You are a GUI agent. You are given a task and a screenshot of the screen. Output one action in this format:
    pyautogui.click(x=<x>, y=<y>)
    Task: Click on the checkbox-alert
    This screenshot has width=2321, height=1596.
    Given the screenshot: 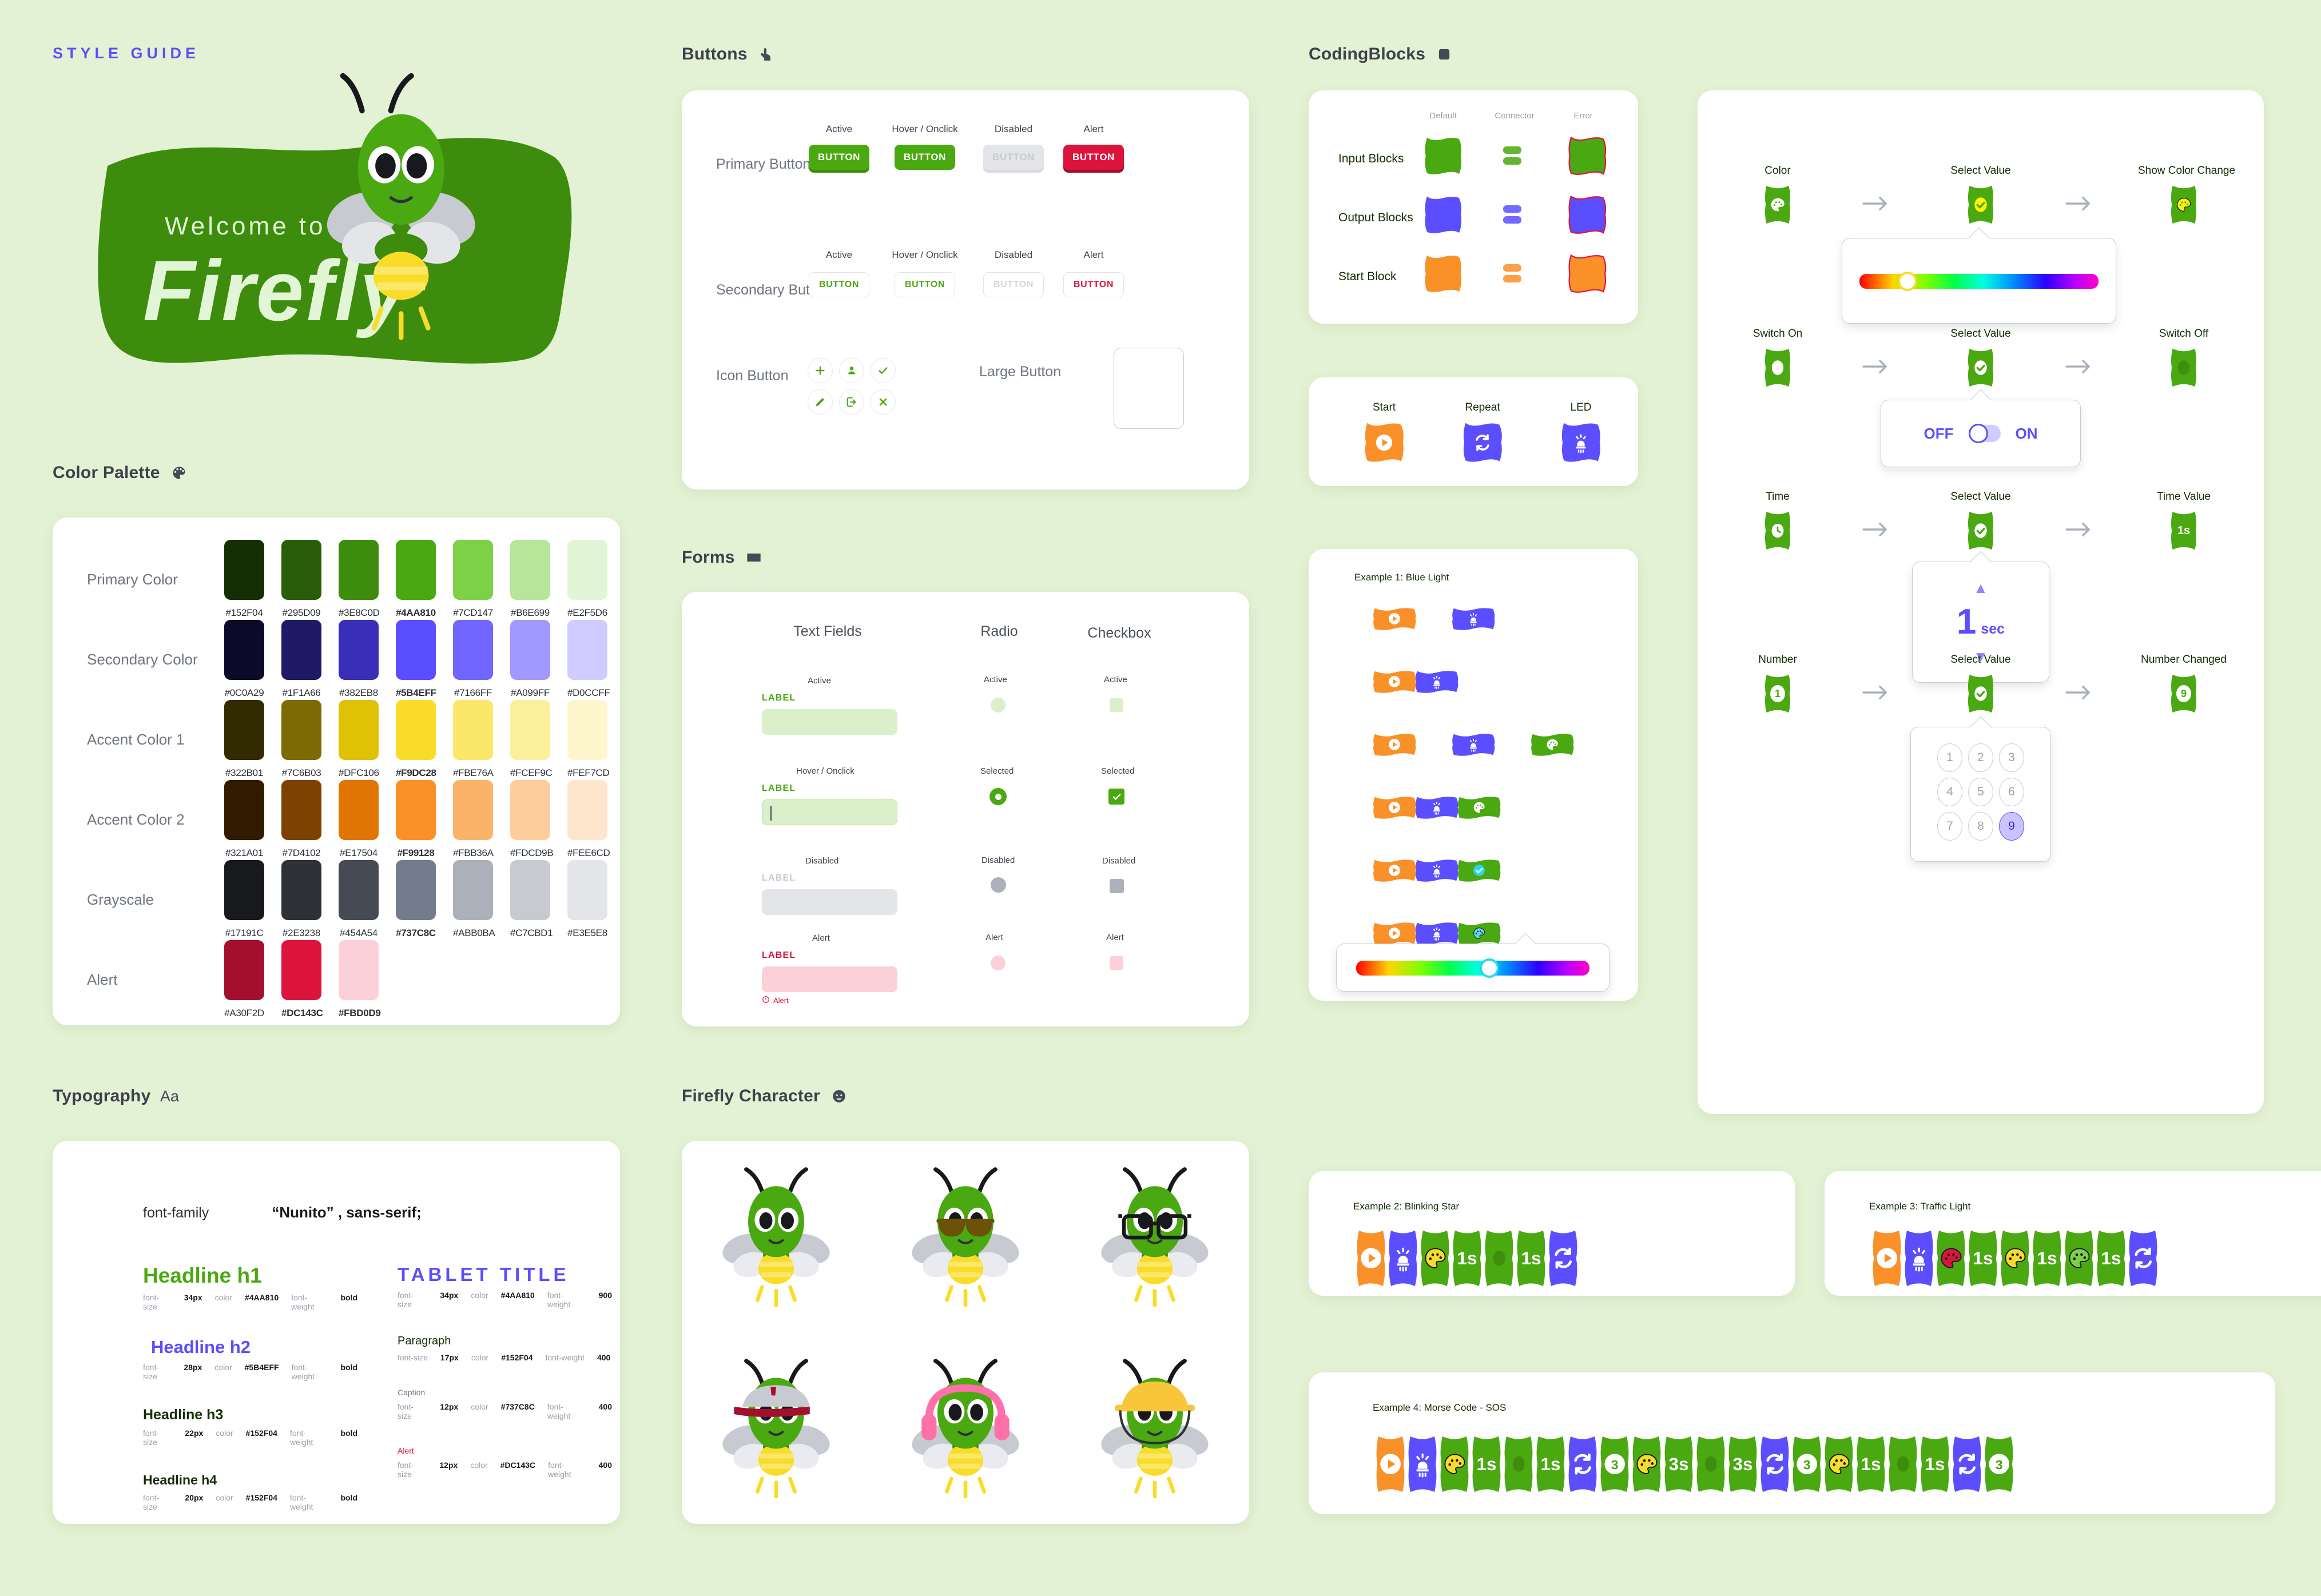 What is the action you would take?
    pyautogui.click(x=1116, y=963)
    